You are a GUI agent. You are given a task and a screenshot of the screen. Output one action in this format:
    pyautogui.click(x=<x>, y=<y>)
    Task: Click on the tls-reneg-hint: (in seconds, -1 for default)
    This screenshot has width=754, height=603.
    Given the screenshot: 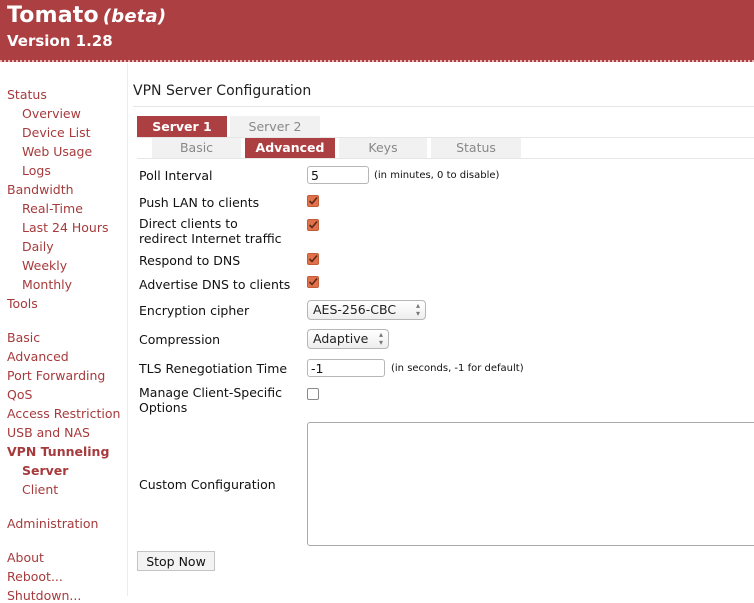 What is the action you would take?
    pyautogui.click(x=457, y=368)
    